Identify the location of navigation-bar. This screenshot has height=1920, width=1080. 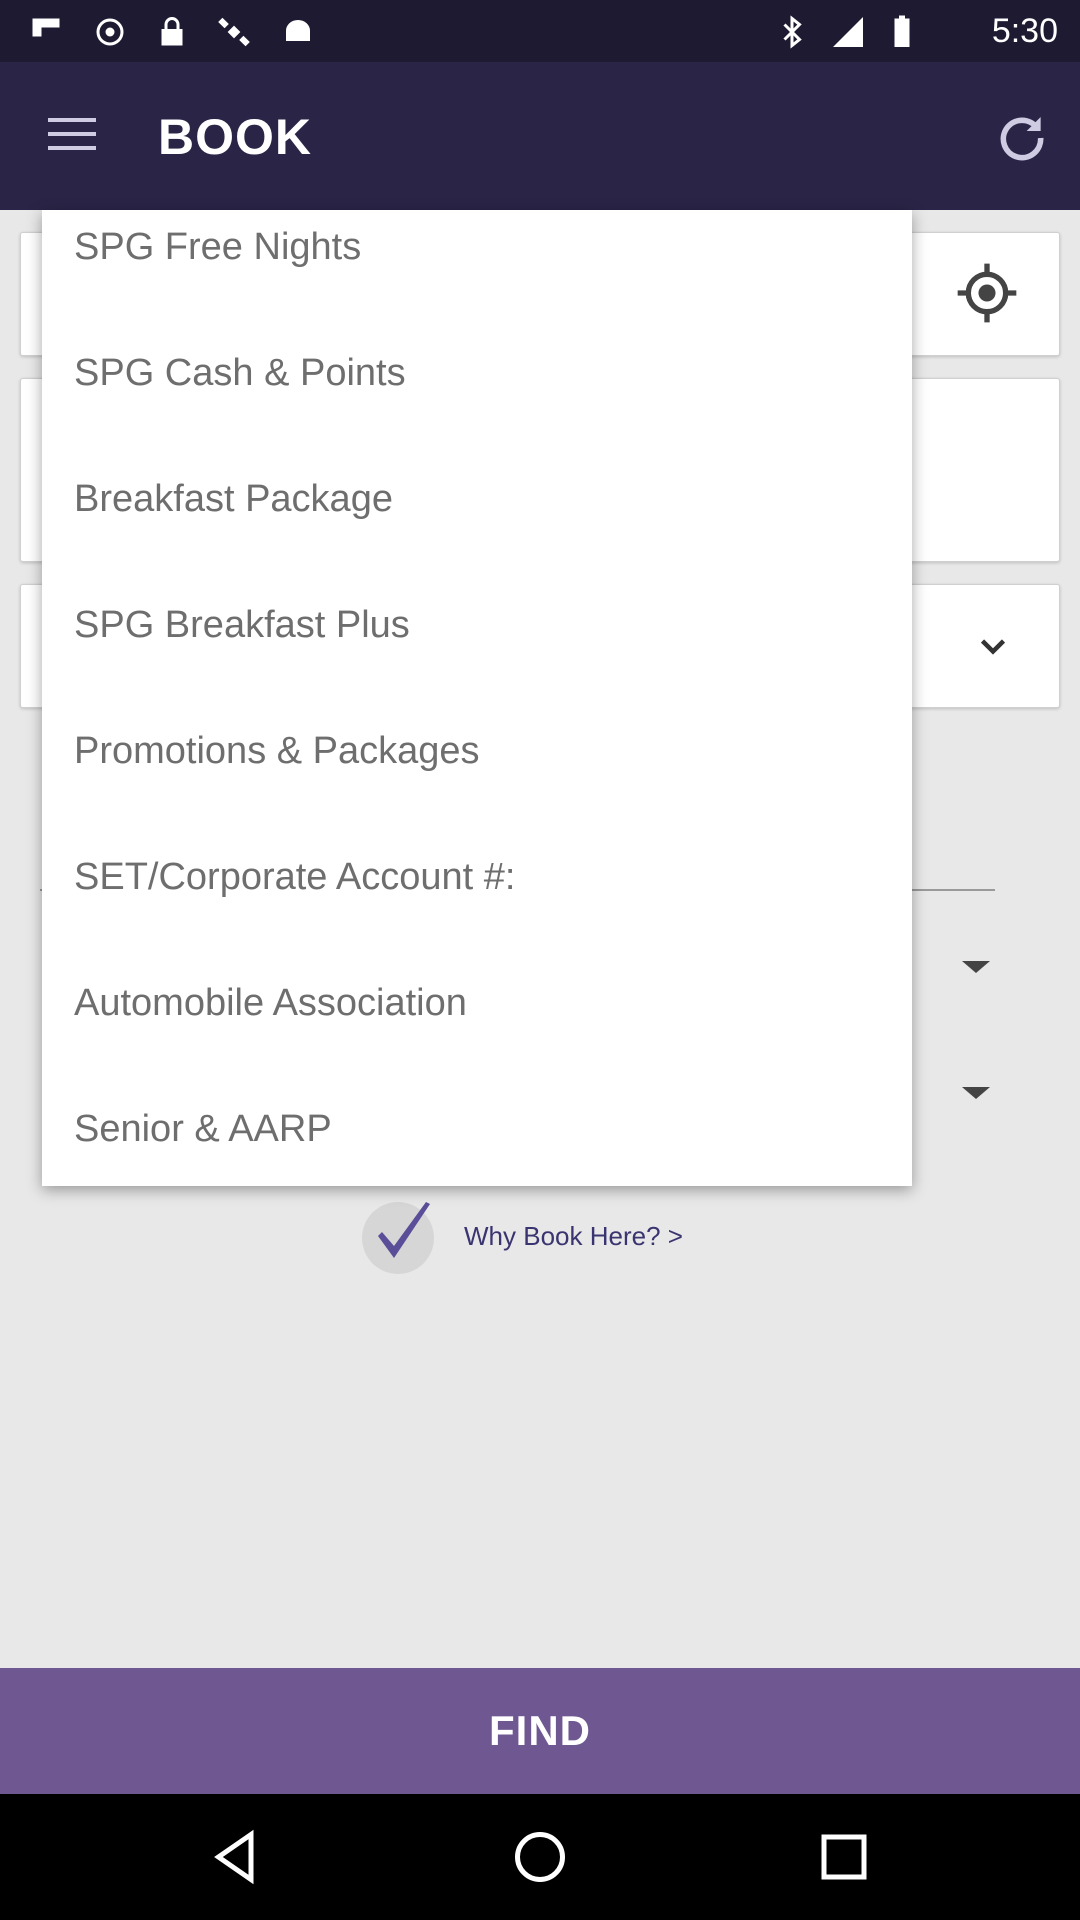
(540, 1857).